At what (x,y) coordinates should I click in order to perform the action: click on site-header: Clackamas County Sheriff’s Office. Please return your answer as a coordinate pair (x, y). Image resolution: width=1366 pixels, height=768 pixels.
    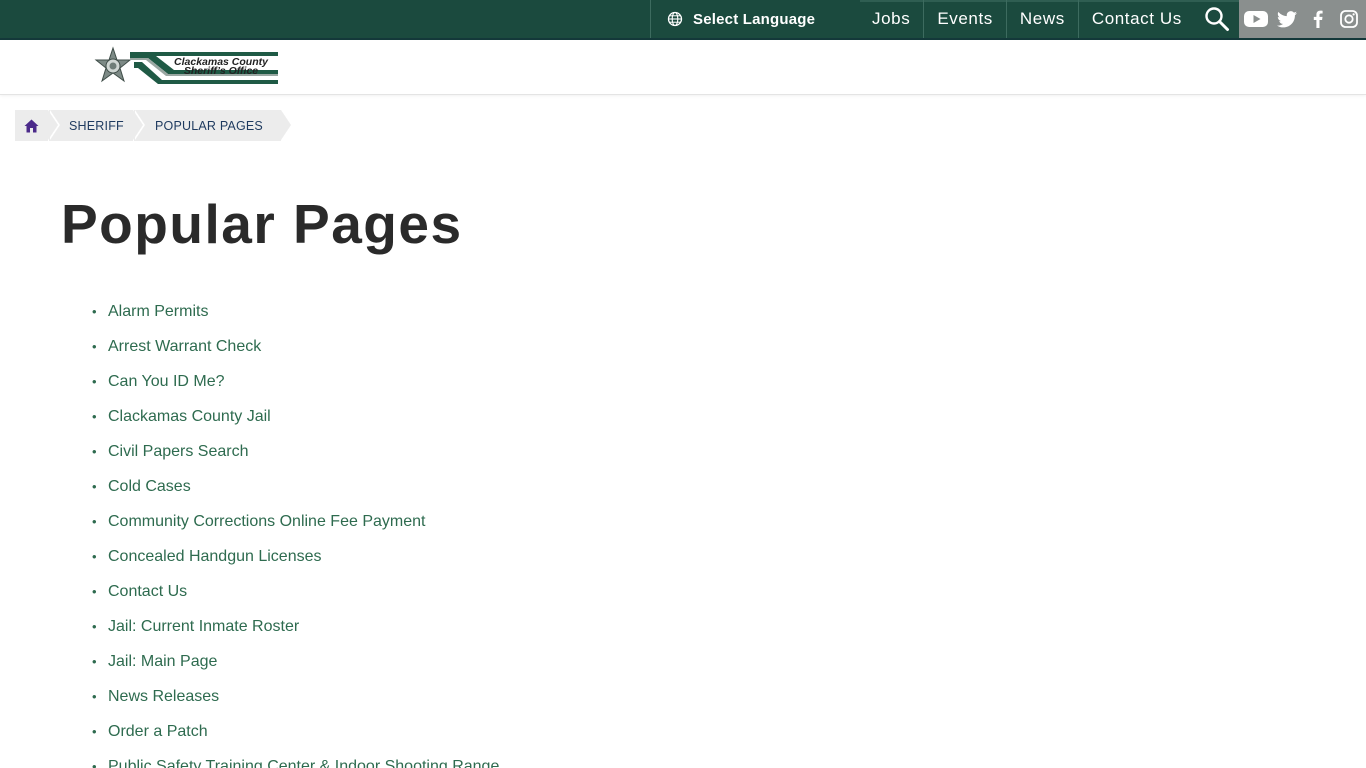
    Looking at the image, I should click on (683, 67).